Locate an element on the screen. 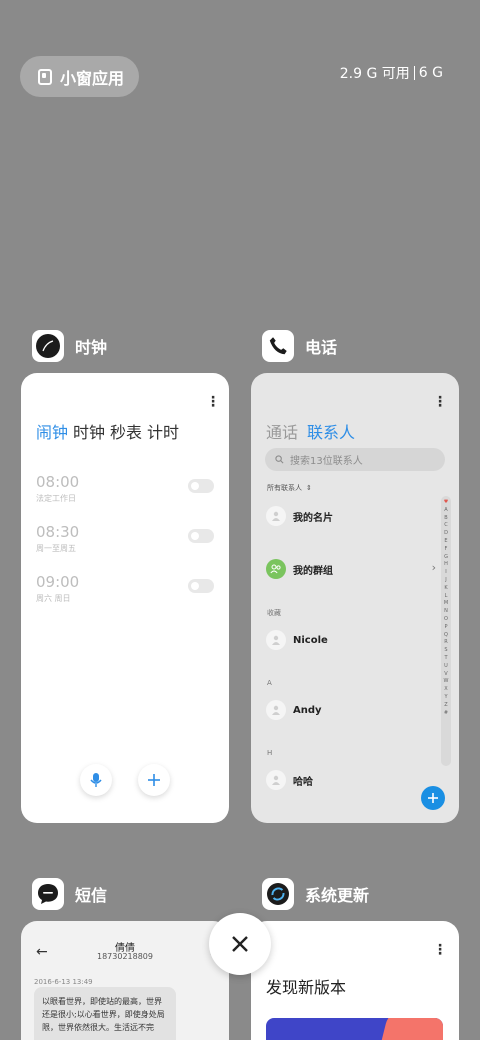 The height and width of the screenshot is (1040, 480). message-timestamp: 2016-6-13 13:49 is located at coordinates (63, 982).